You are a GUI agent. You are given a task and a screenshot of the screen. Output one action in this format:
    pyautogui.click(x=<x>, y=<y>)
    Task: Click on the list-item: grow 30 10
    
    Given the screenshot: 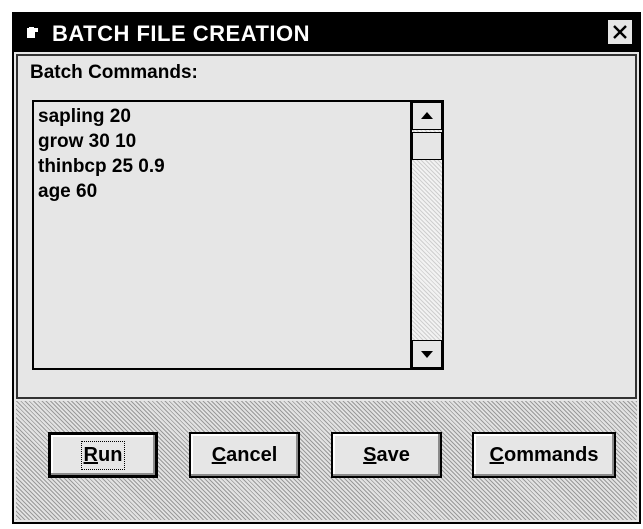 What is the action you would take?
    pyautogui.click(x=87, y=142)
    